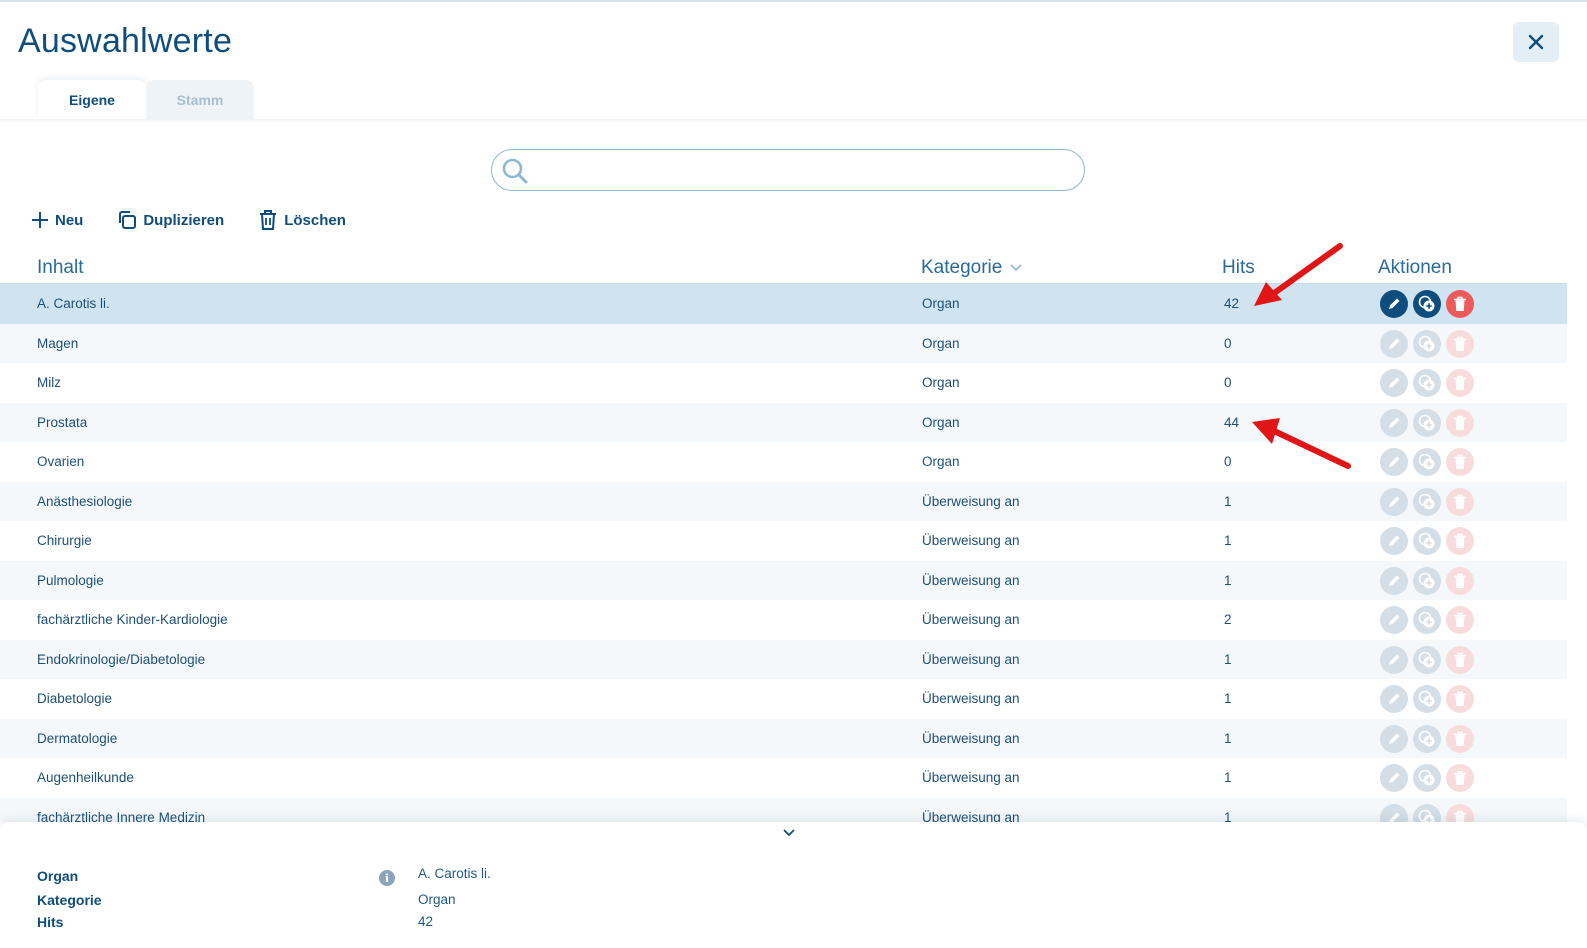 This screenshot has width=1587, height=948. I want to click on new-button: Neu, so click(57, 220).